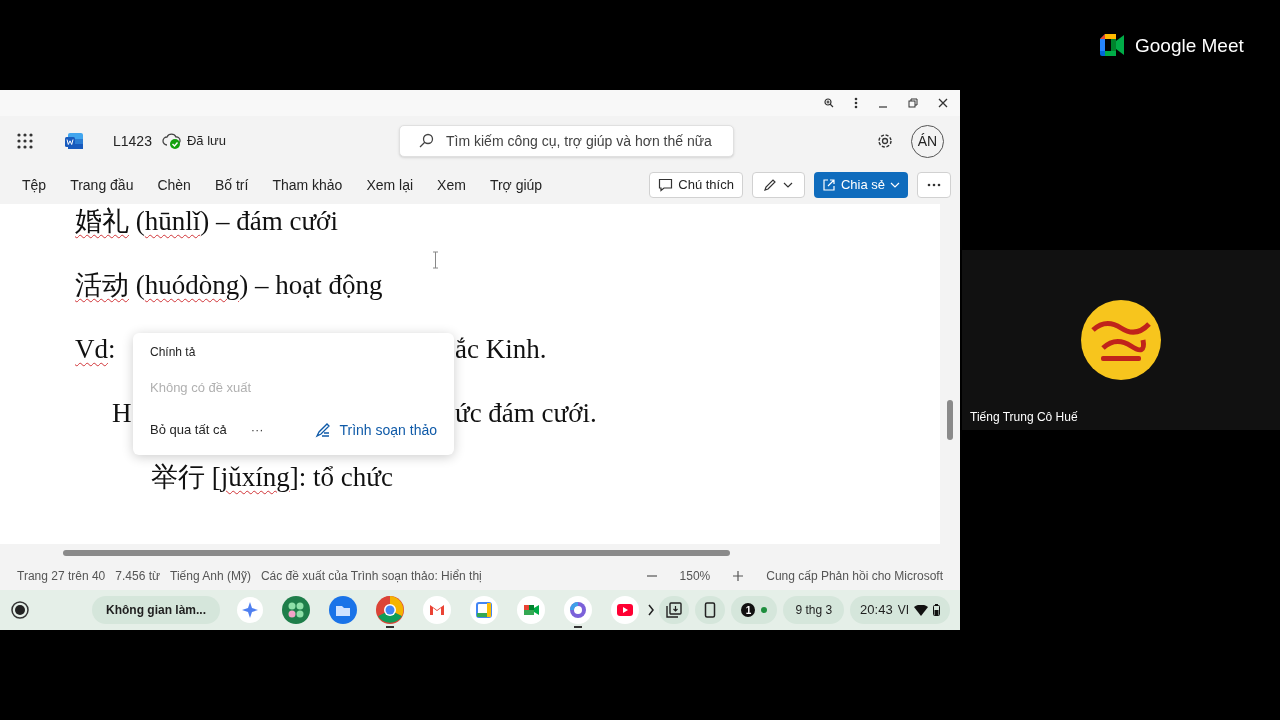  Describe the element at coordinates (171, 141) in the screenshot. I see `cloud-check-icon` at that location.